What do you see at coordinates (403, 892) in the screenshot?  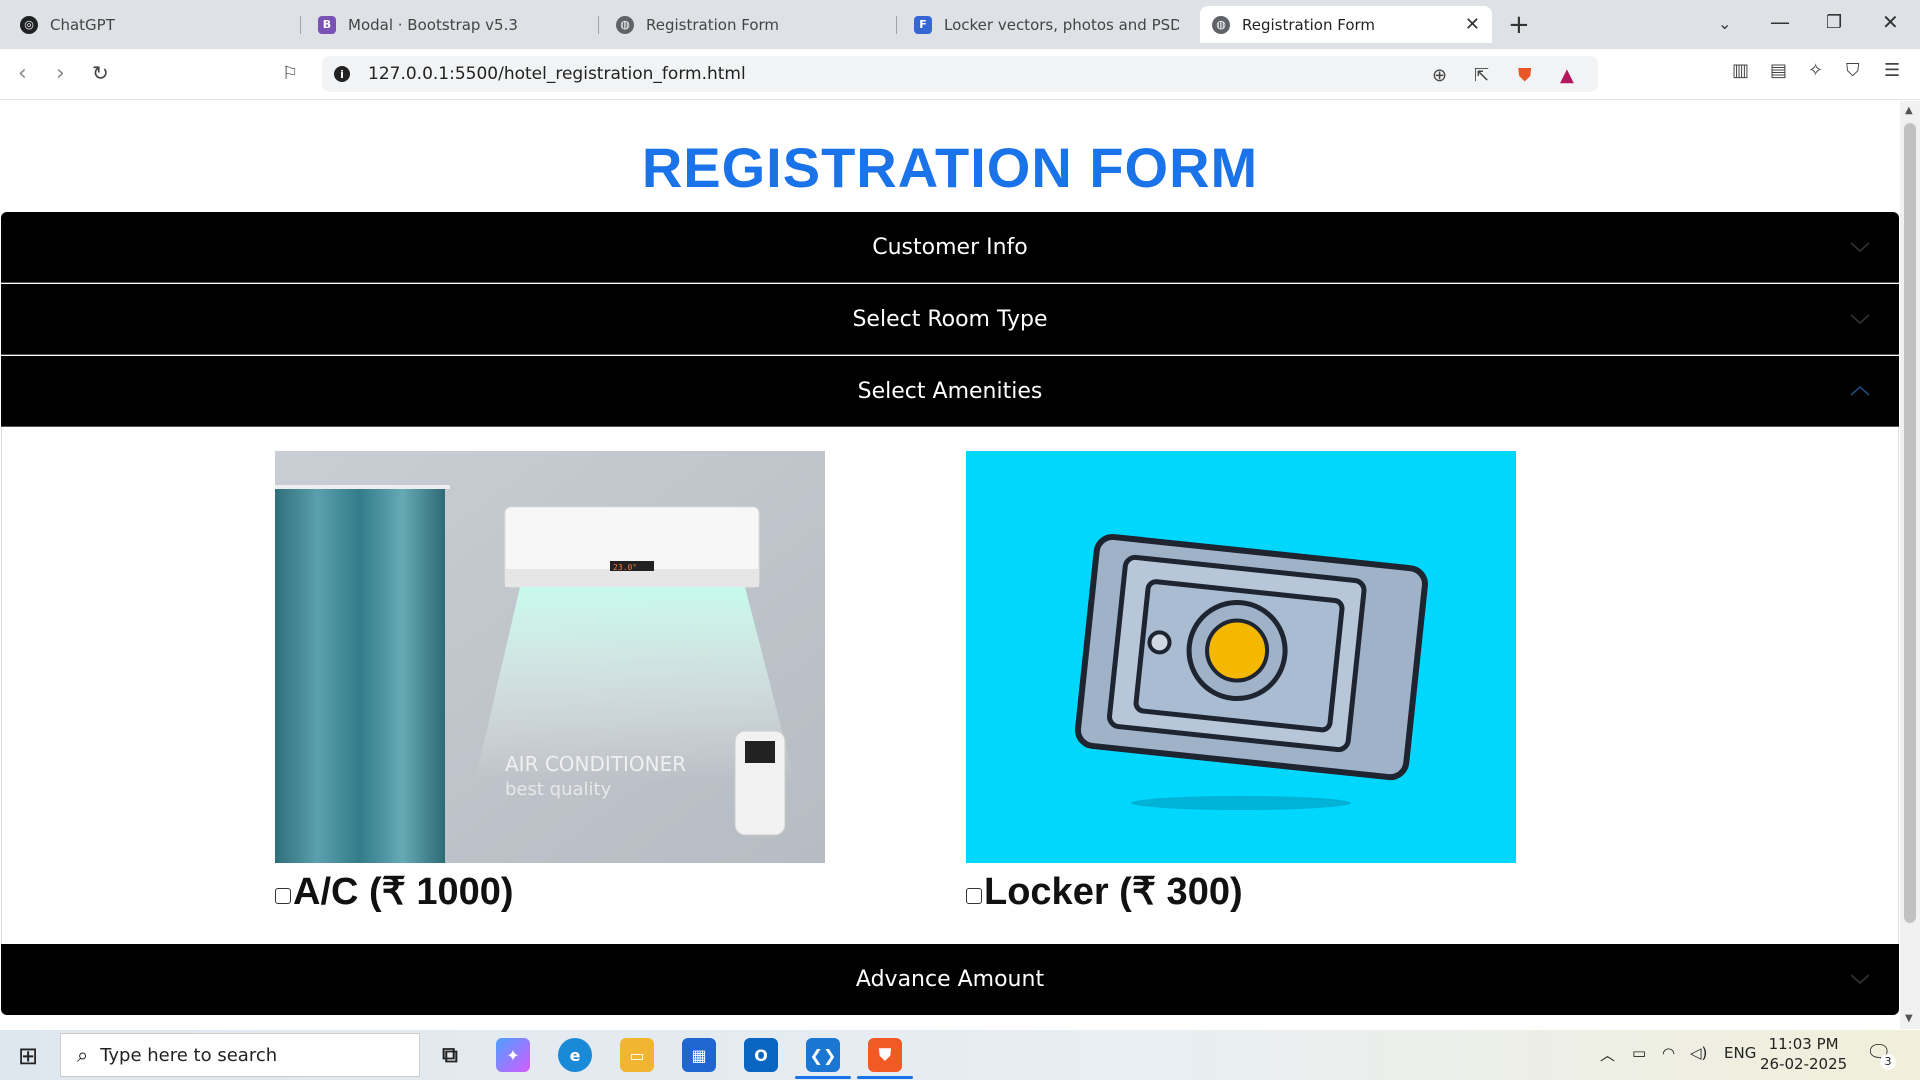 I see `ac-label: A/C (₹ 1000)` at bounding box center [403, 892].